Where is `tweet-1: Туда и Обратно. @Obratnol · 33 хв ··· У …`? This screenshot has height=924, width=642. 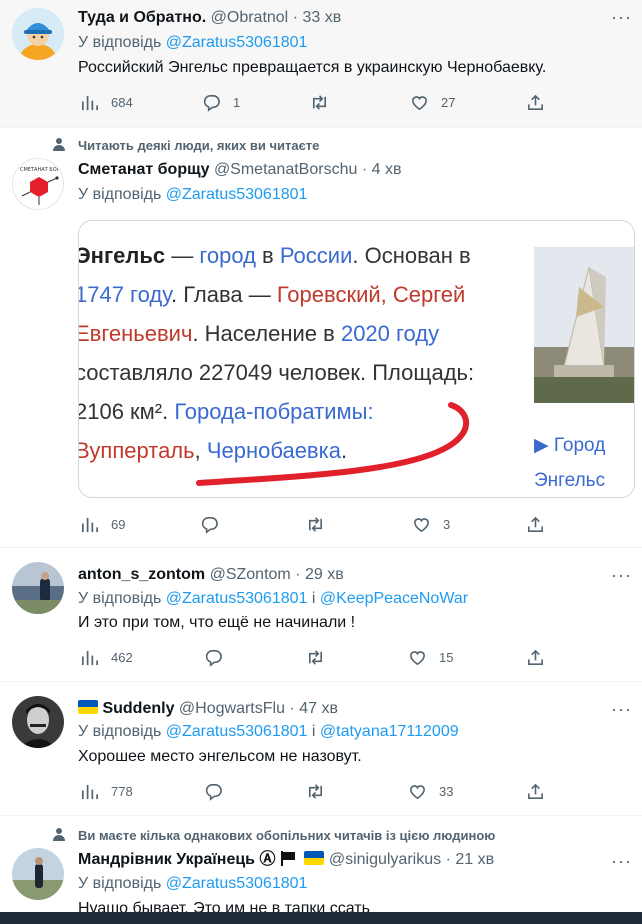 tweet-1: Туда и Обратно. @Obratnol · 33 хв ··· У … is located at coordinates (321, 64).